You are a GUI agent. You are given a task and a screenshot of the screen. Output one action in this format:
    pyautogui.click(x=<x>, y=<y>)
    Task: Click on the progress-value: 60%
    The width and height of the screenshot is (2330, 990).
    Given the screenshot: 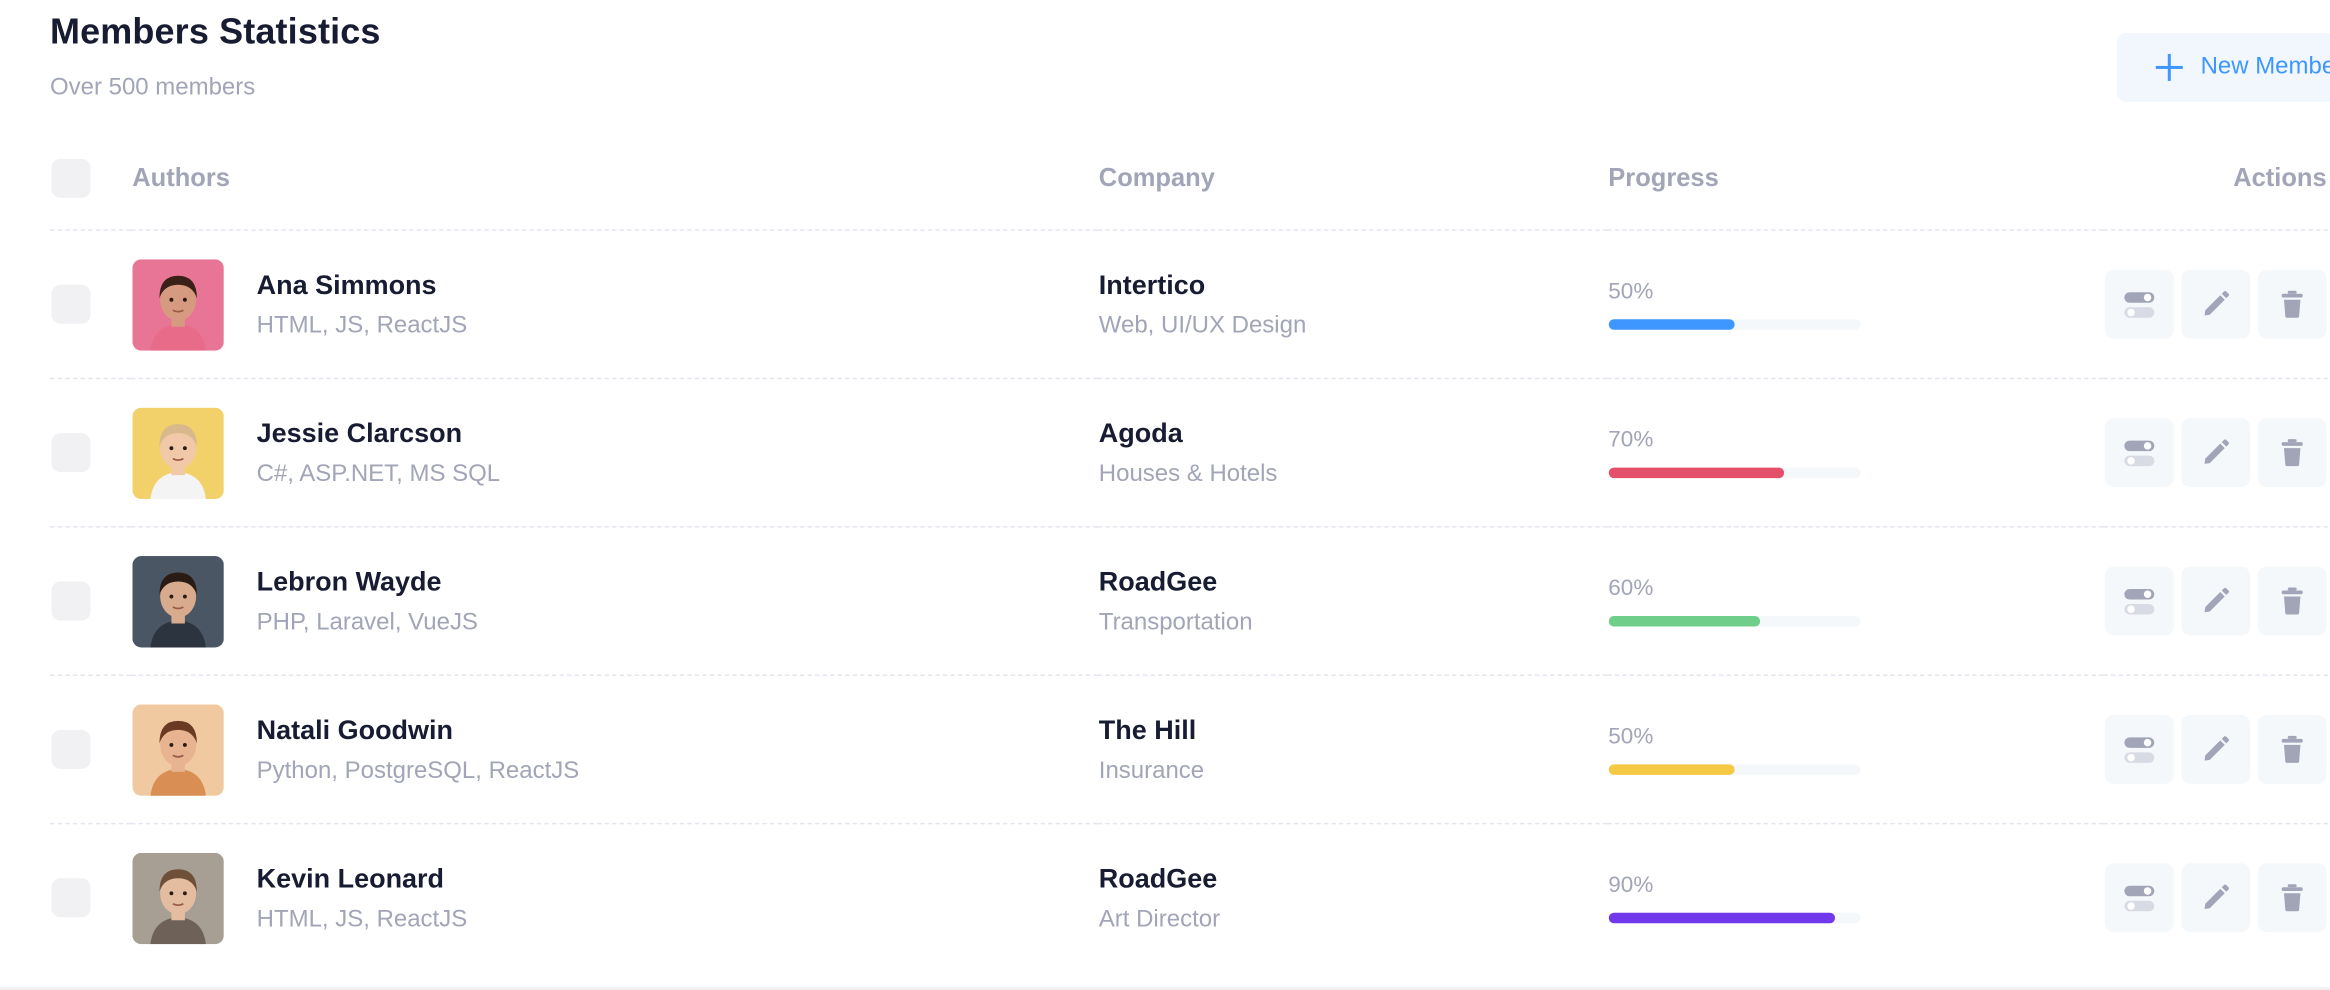 What is the action you would take?
    pyautogui.click(x=1631, y=588)
    